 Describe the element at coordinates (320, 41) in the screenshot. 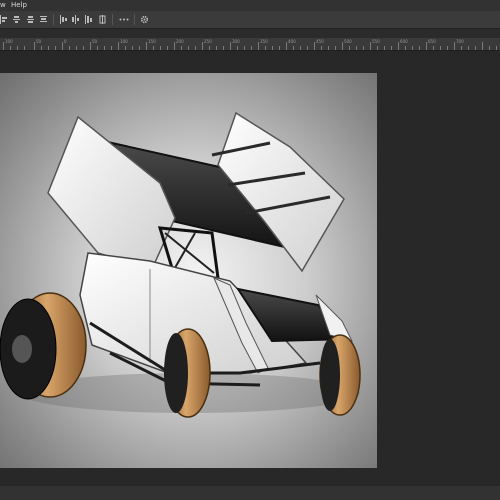

I see `ruler-label: 450` at that location.